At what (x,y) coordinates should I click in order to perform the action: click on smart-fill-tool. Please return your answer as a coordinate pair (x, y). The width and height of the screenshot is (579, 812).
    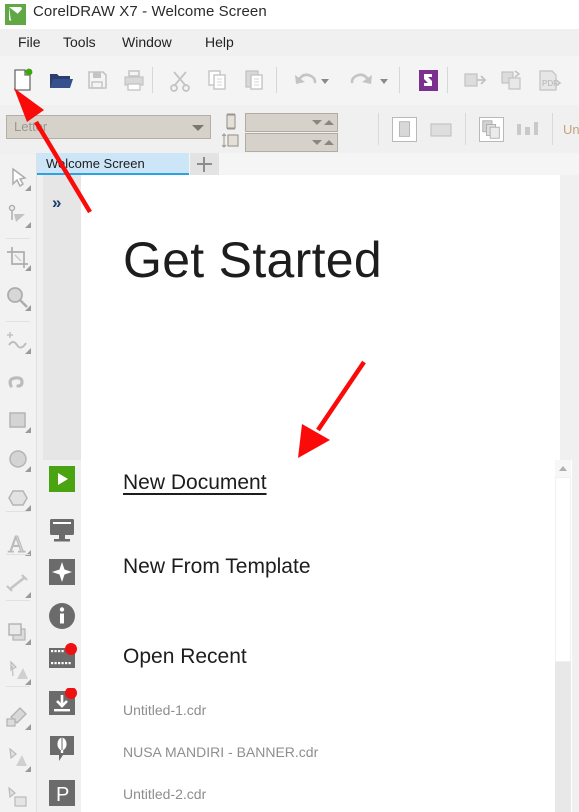
    Looking at the image, I should click on (18, 797).